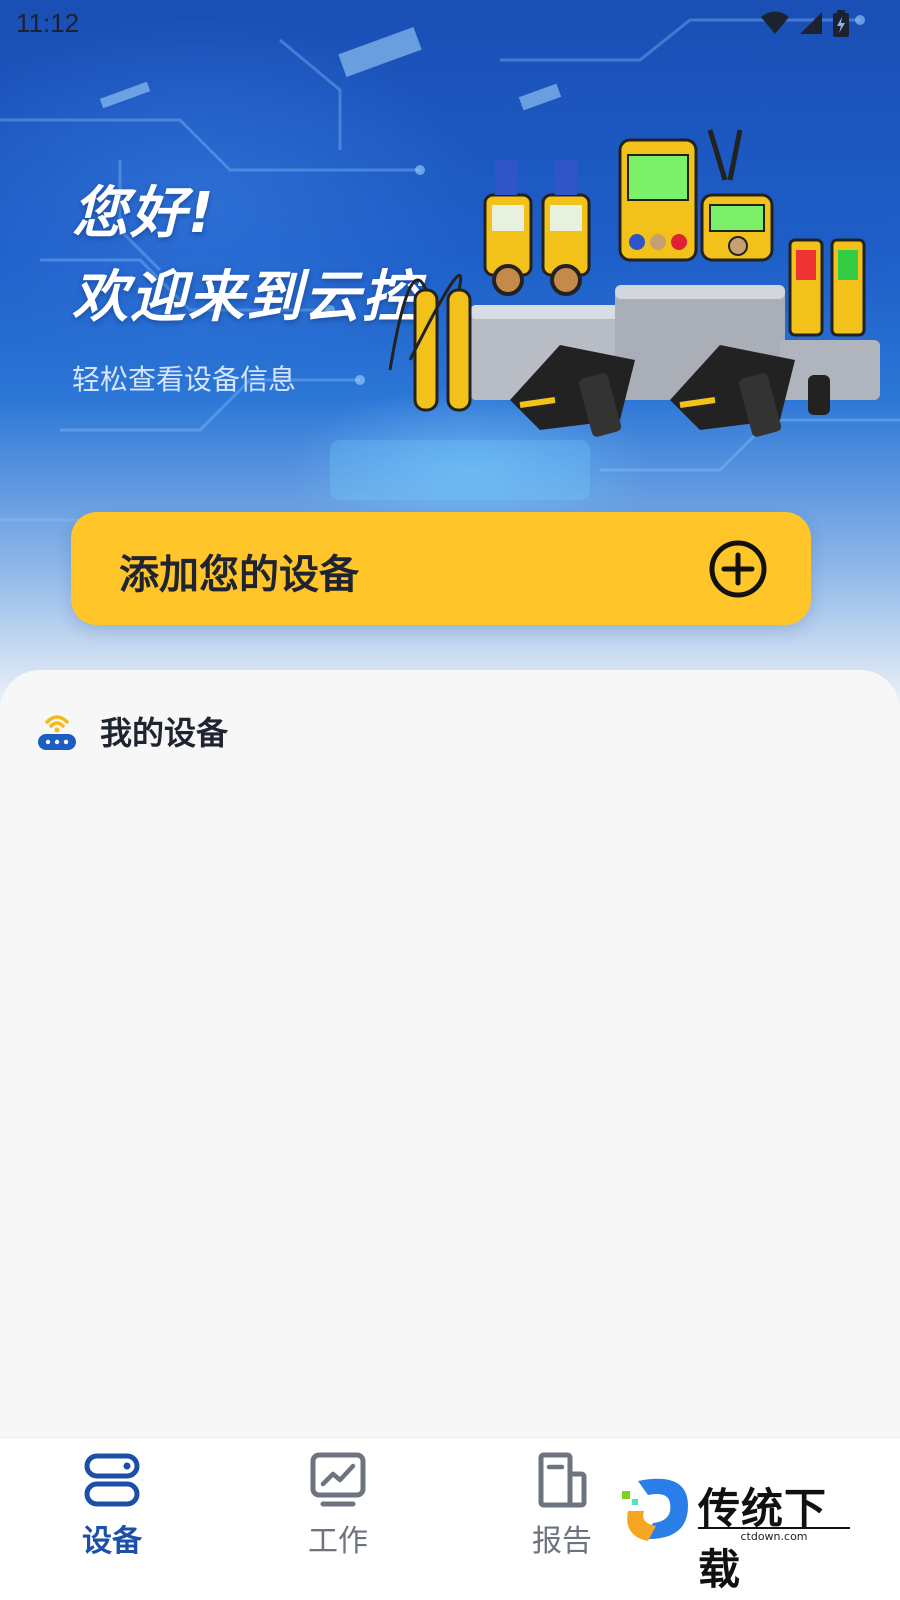  I want to click on watermark: 传统下载 ctdown.com, so click(743, 1532).